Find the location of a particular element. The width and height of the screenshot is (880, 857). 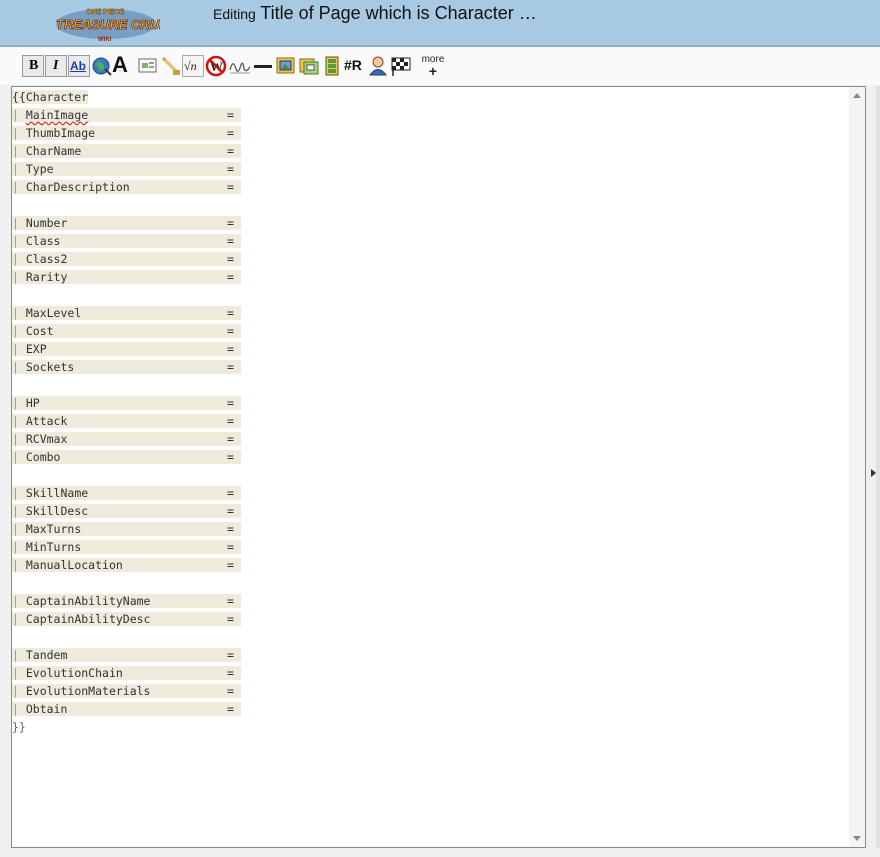

user-button is located at coordinates (378, 66).